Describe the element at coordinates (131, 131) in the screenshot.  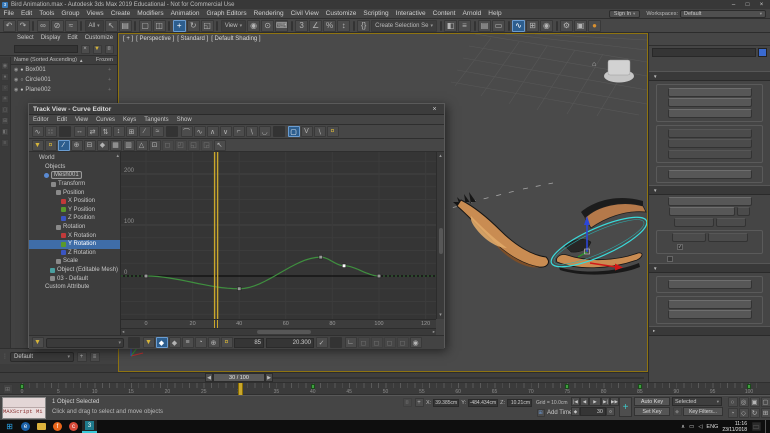
I see `add-keys-icon: ⊞` at that location.